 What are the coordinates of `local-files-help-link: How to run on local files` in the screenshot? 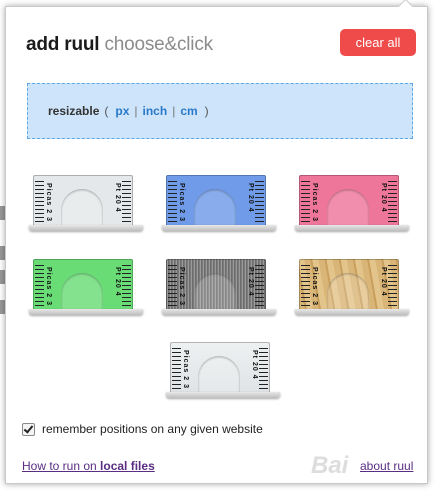 It's located at (88, 466).